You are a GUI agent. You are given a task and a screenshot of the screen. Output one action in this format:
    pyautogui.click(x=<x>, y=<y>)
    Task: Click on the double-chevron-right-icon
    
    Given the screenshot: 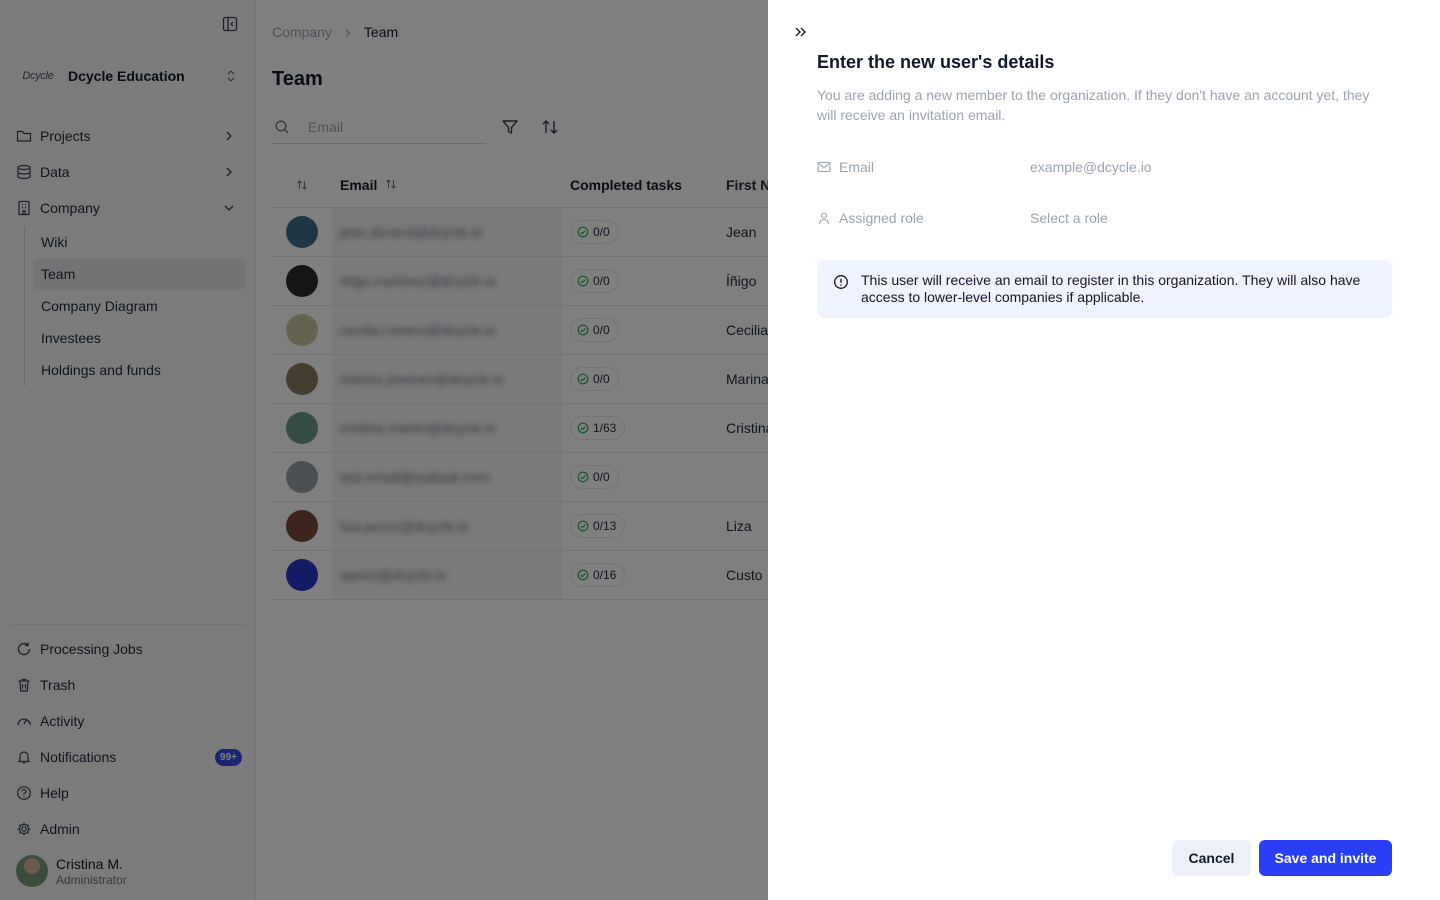 What is the action you would take?
    pyautogui.click(x=801, y=32)
    